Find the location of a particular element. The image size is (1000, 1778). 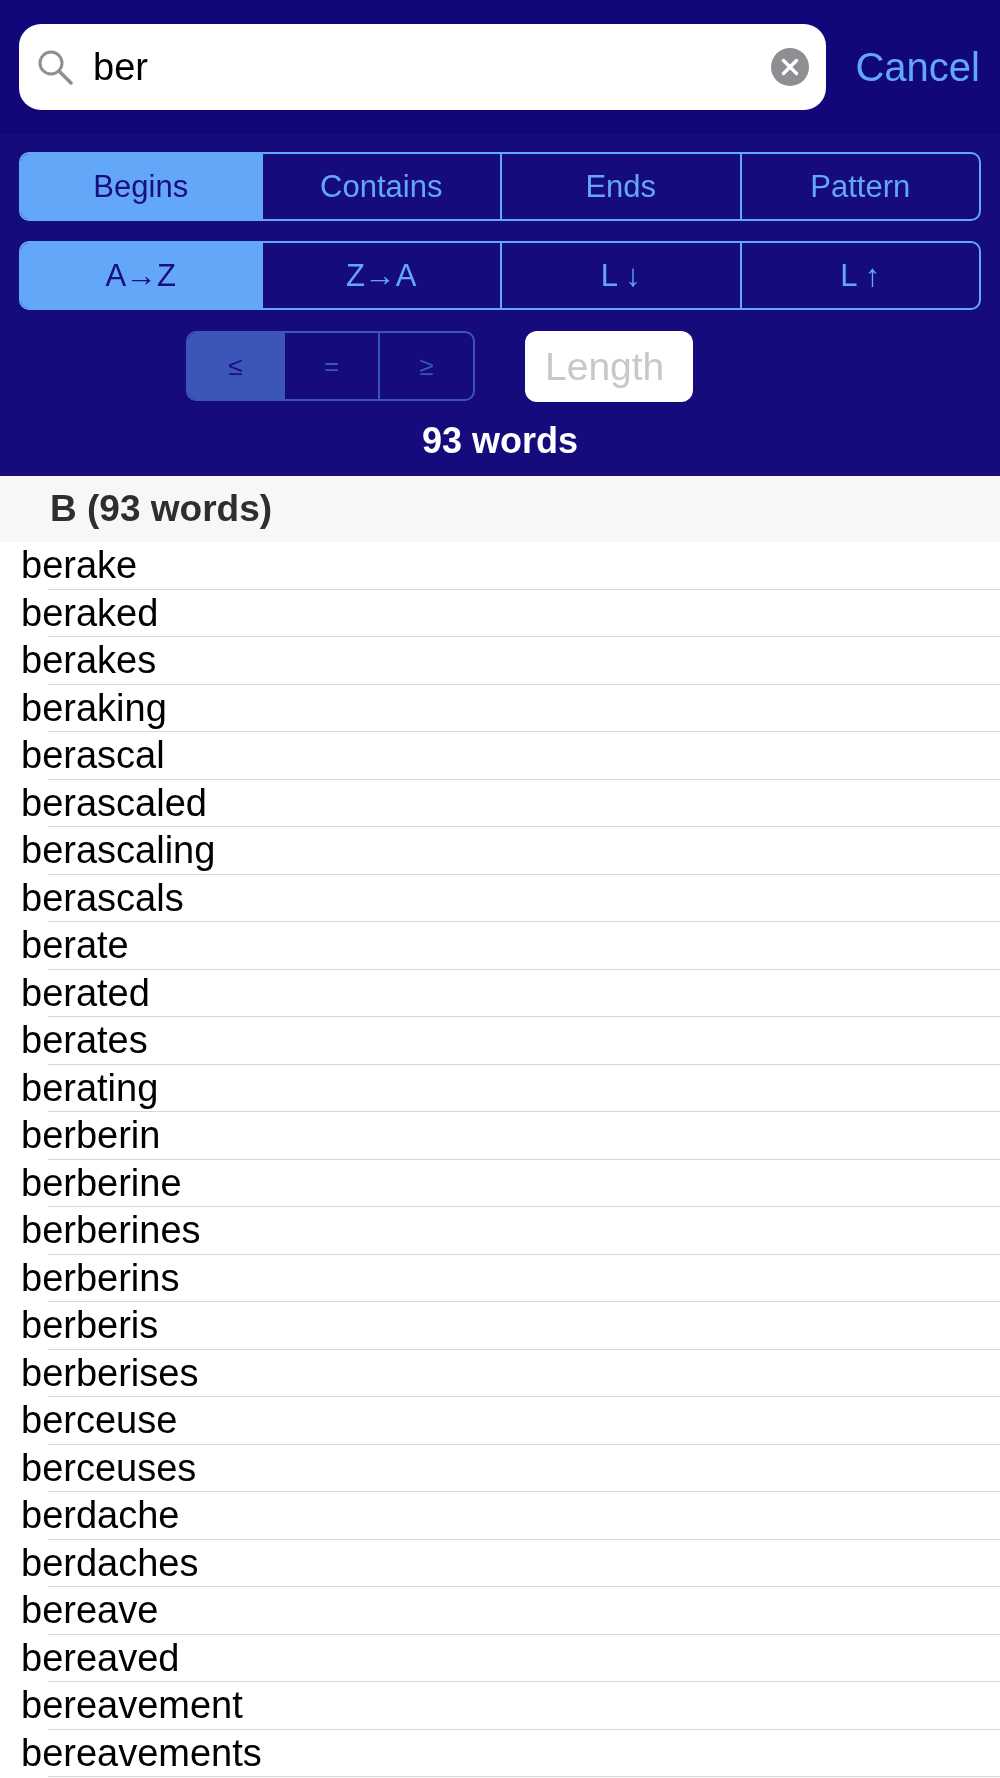

word-row: berdache is located at coordinates (500, 1516).